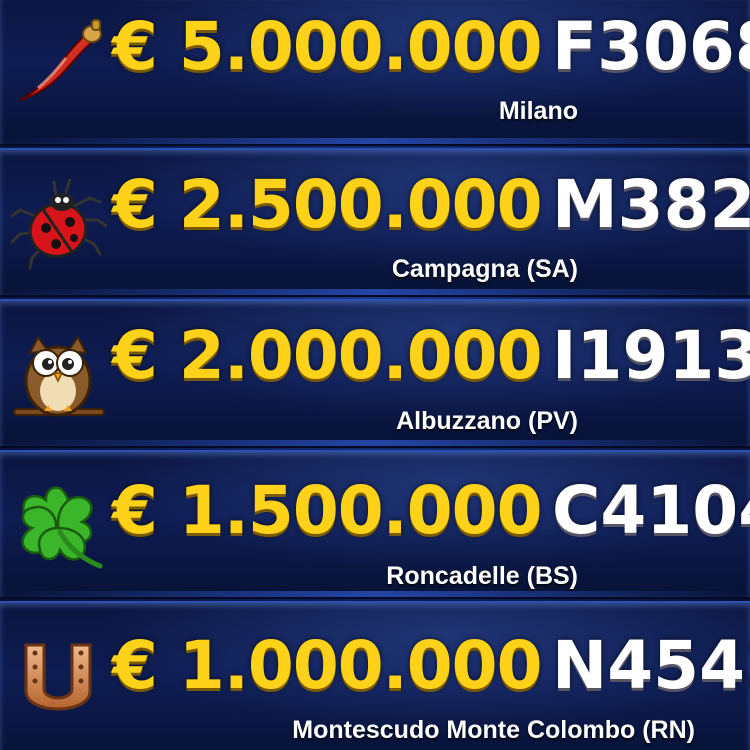 Image resolution: width=750 pixels, height=750 pixels. I want to click on ticket-code: N4542, so click(651, 665).